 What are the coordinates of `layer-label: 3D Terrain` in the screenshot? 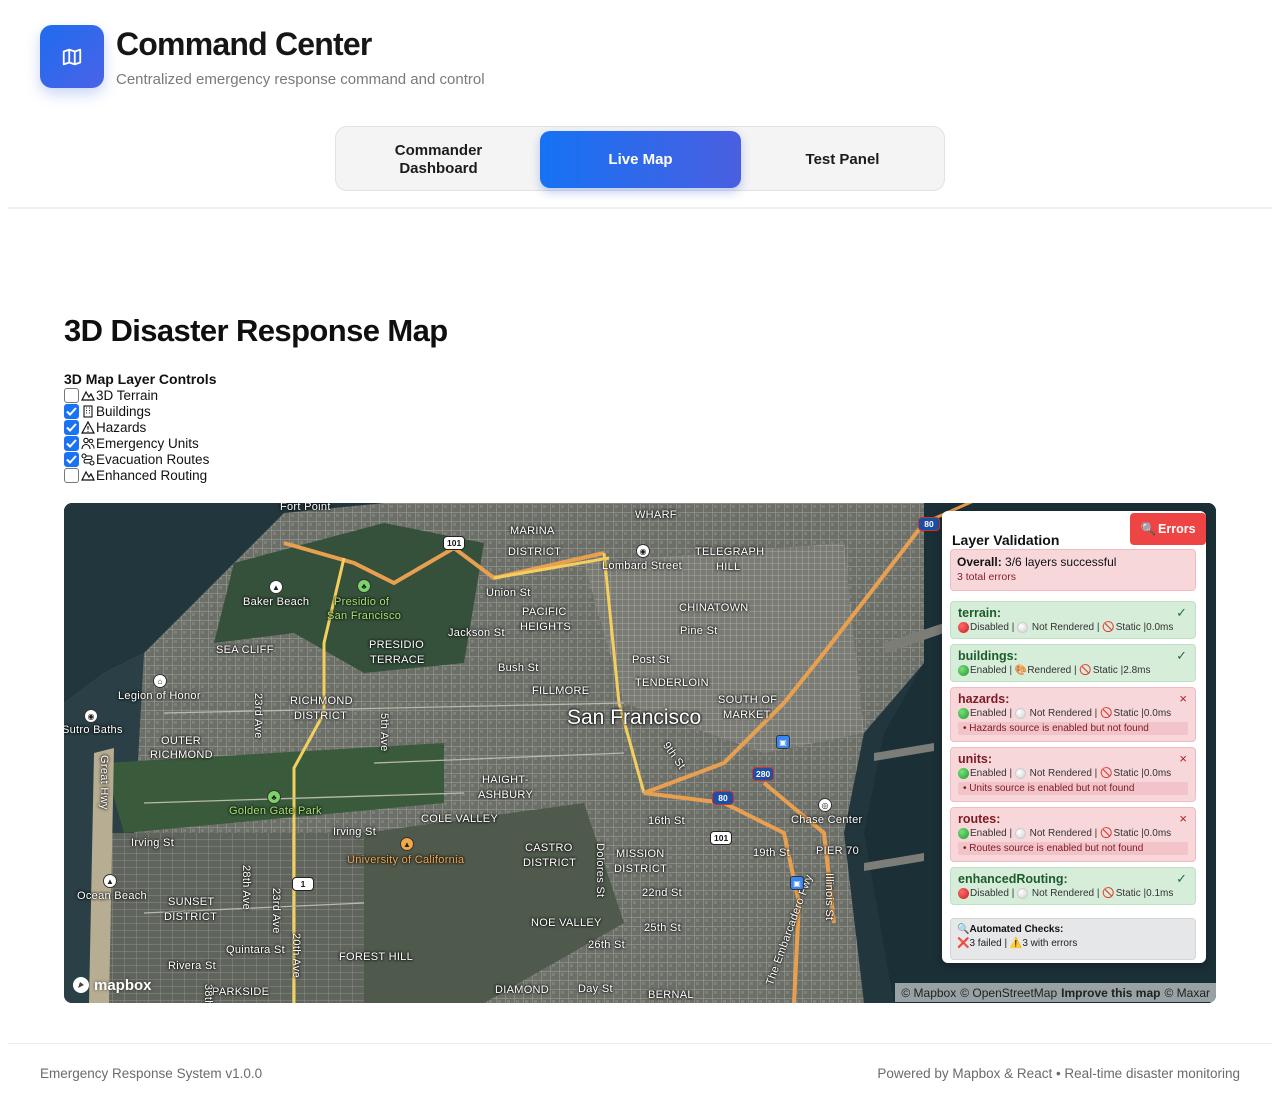 It's located at (127, 395).